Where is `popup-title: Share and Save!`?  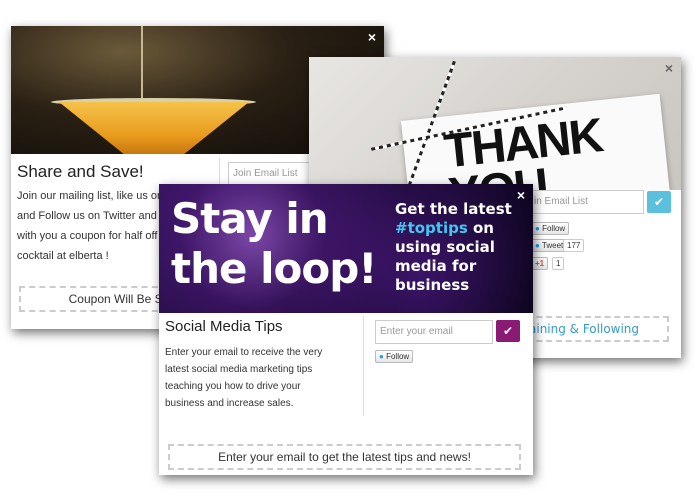 popup-title: Share and Save! is located at coordinates (80, 171).